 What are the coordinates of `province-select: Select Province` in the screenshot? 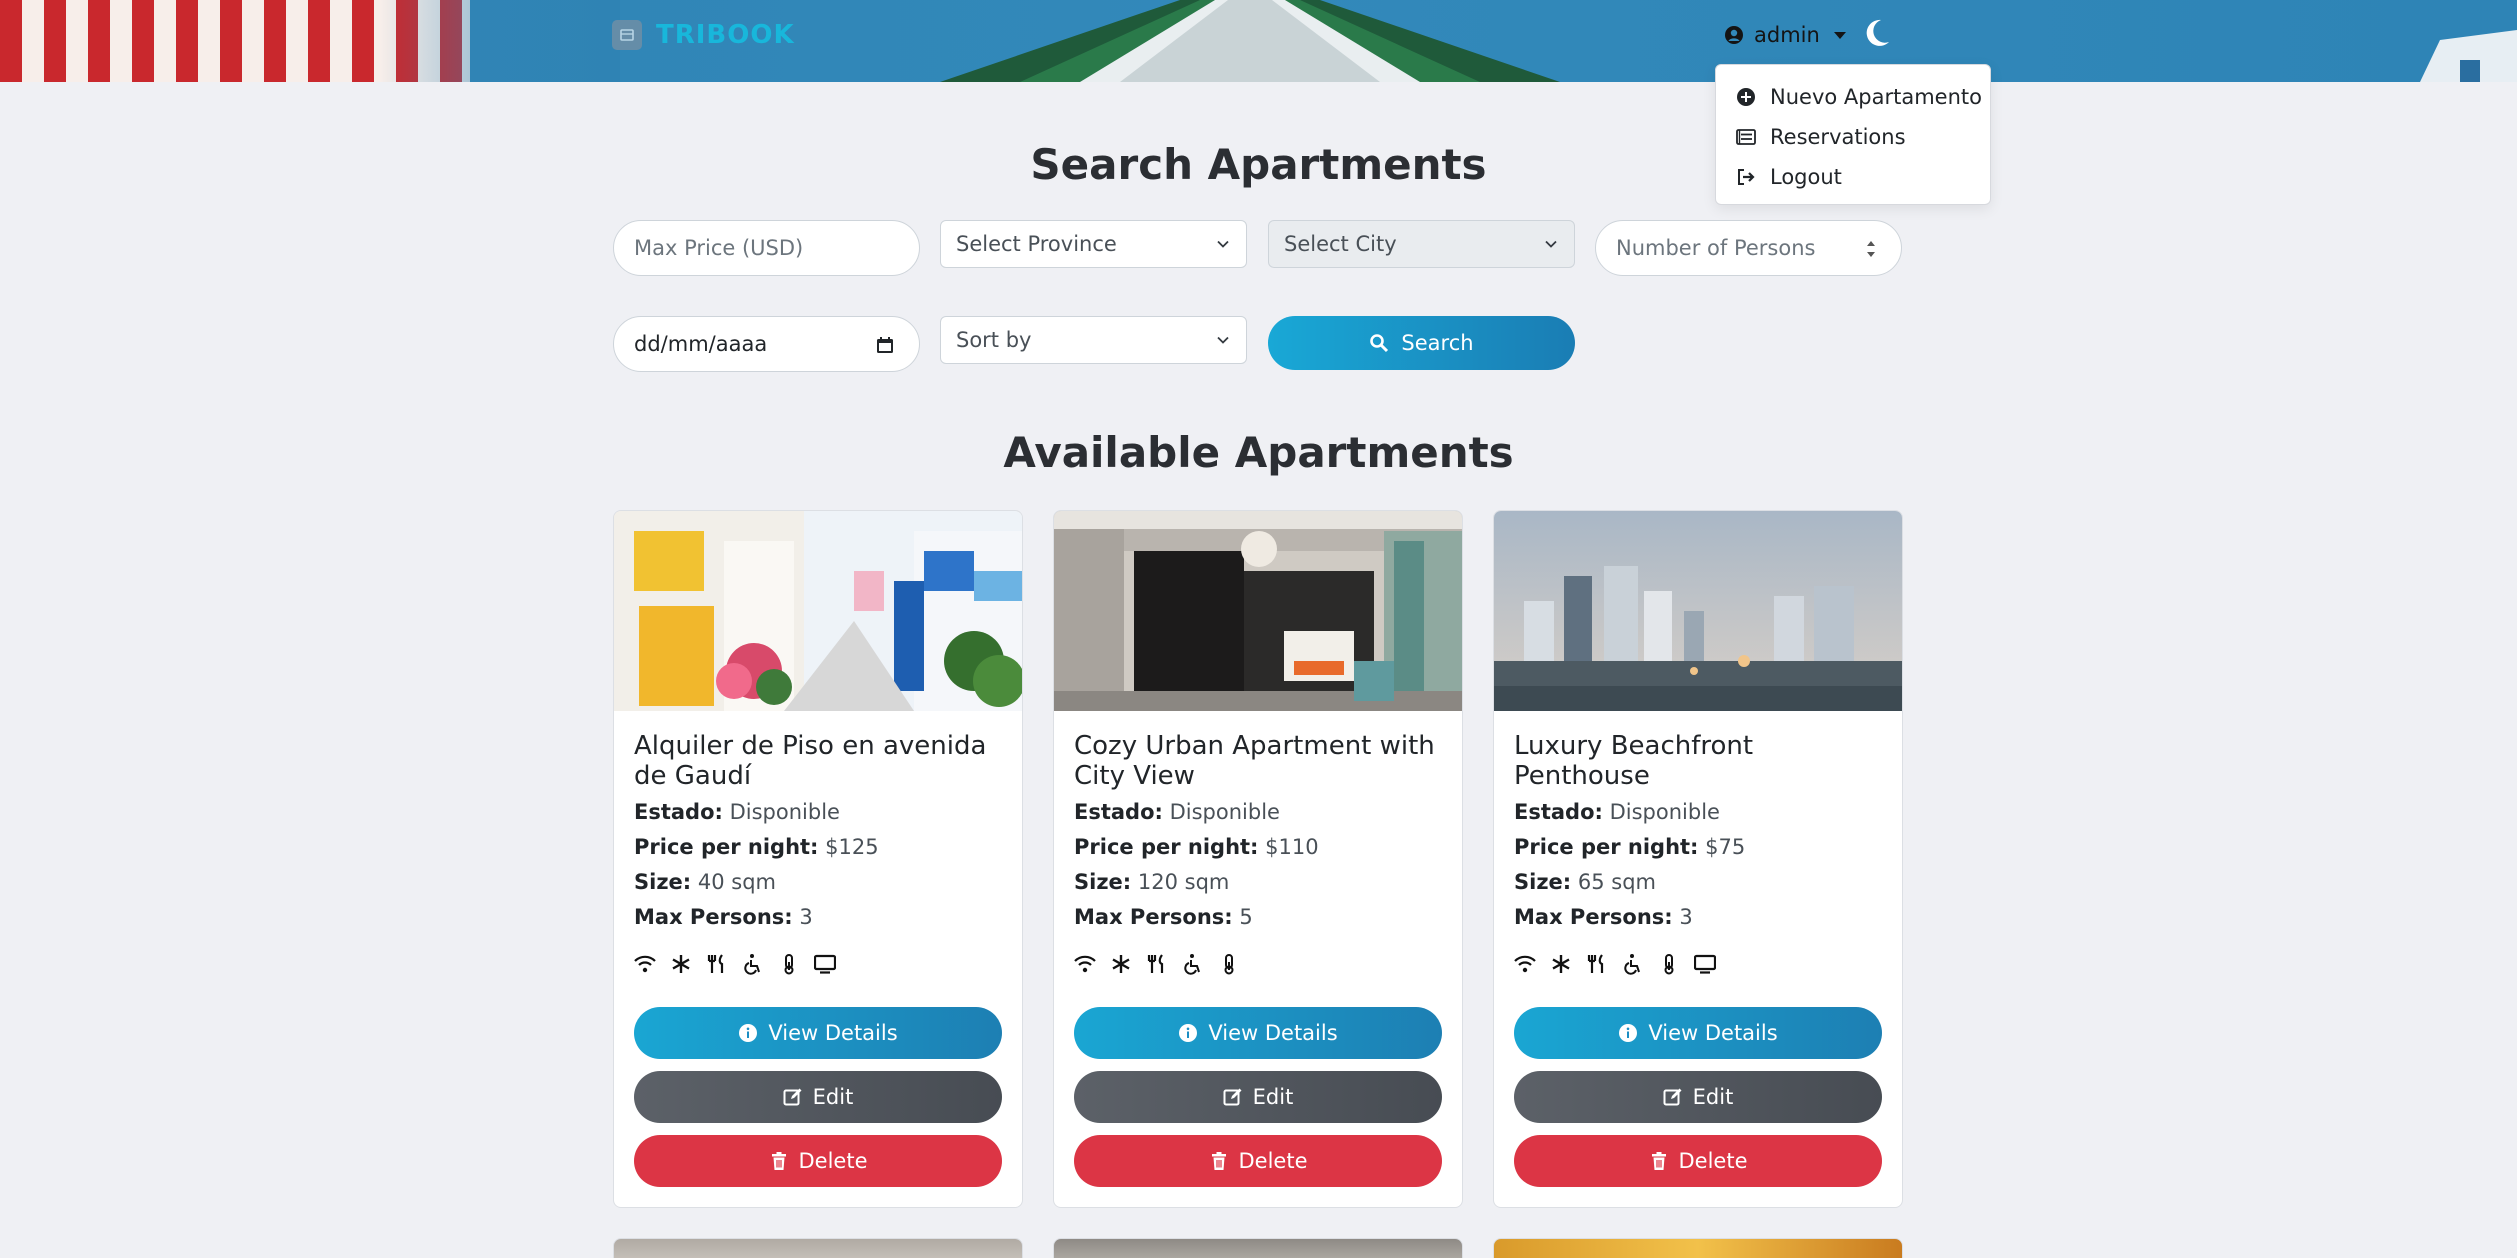 It's located at (1093, 244).